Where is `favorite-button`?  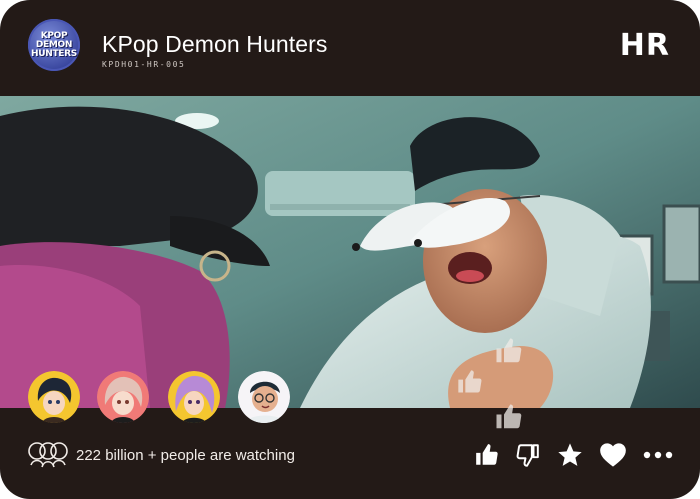
favorite-button is located at coordinates (570, 455).